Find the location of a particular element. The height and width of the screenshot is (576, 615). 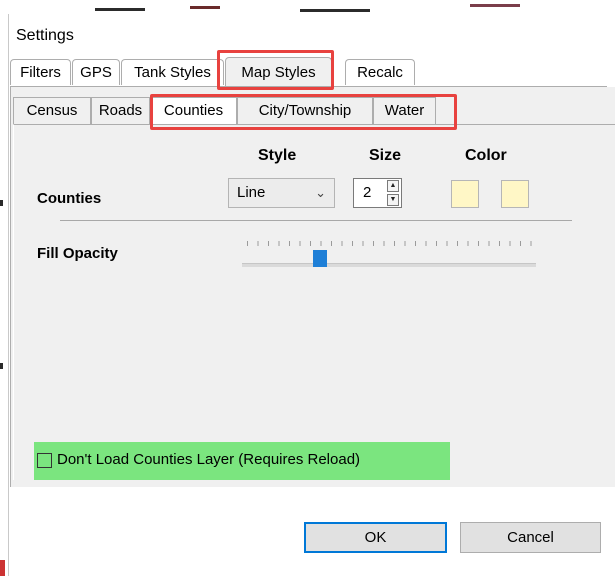

tab-label: Roads is located at coordinates (120, 110).